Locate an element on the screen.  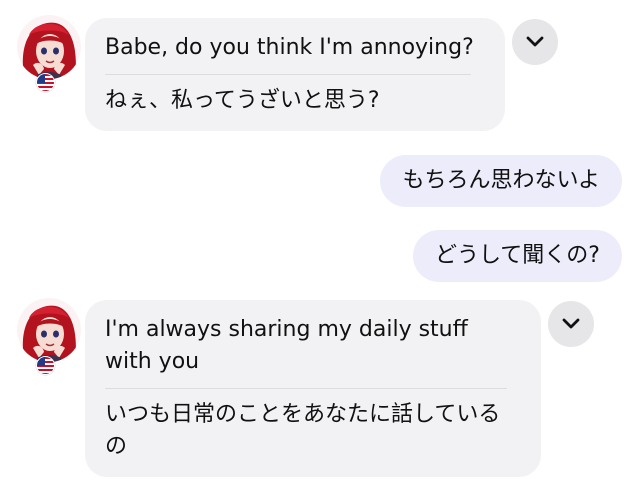
outgoing-message-bubble: もちろん思わないよ is located at coordinates (501, 181).